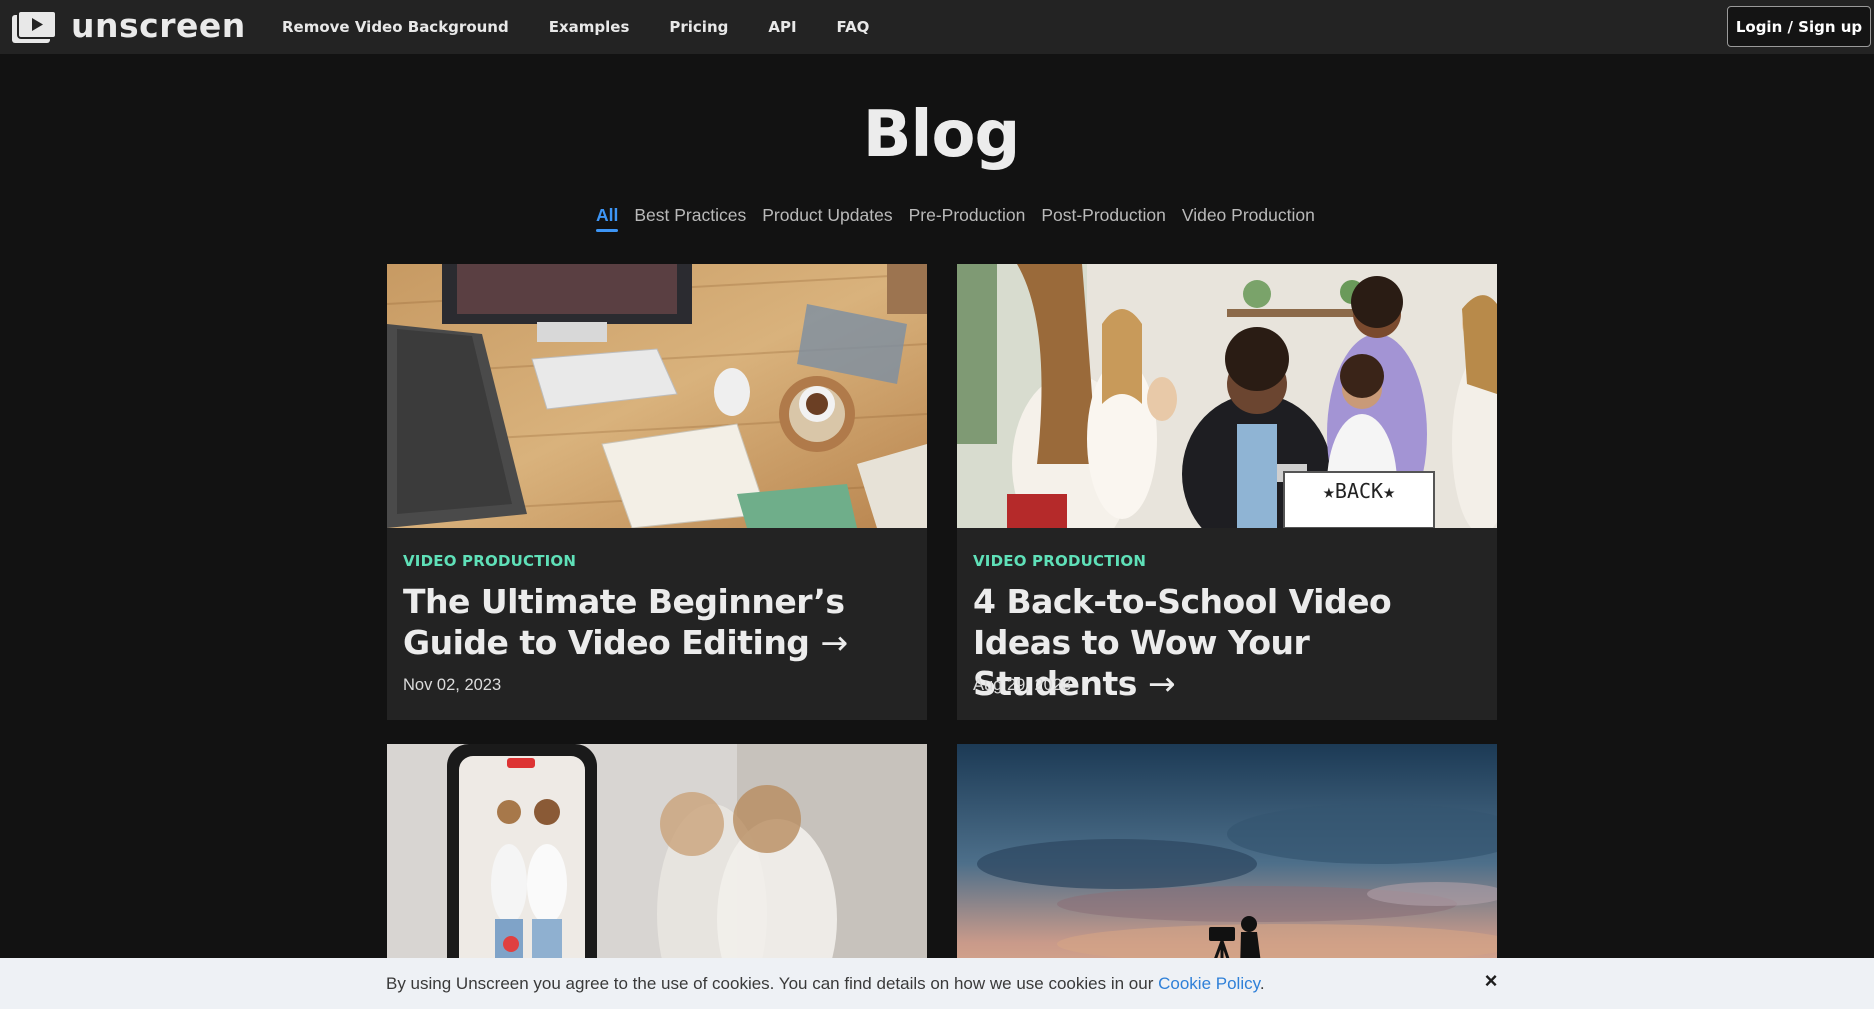  What do you see at coordinates (782, 27) in the screenshot?
I see `nav-api: API` at bounding box center [782, 27].